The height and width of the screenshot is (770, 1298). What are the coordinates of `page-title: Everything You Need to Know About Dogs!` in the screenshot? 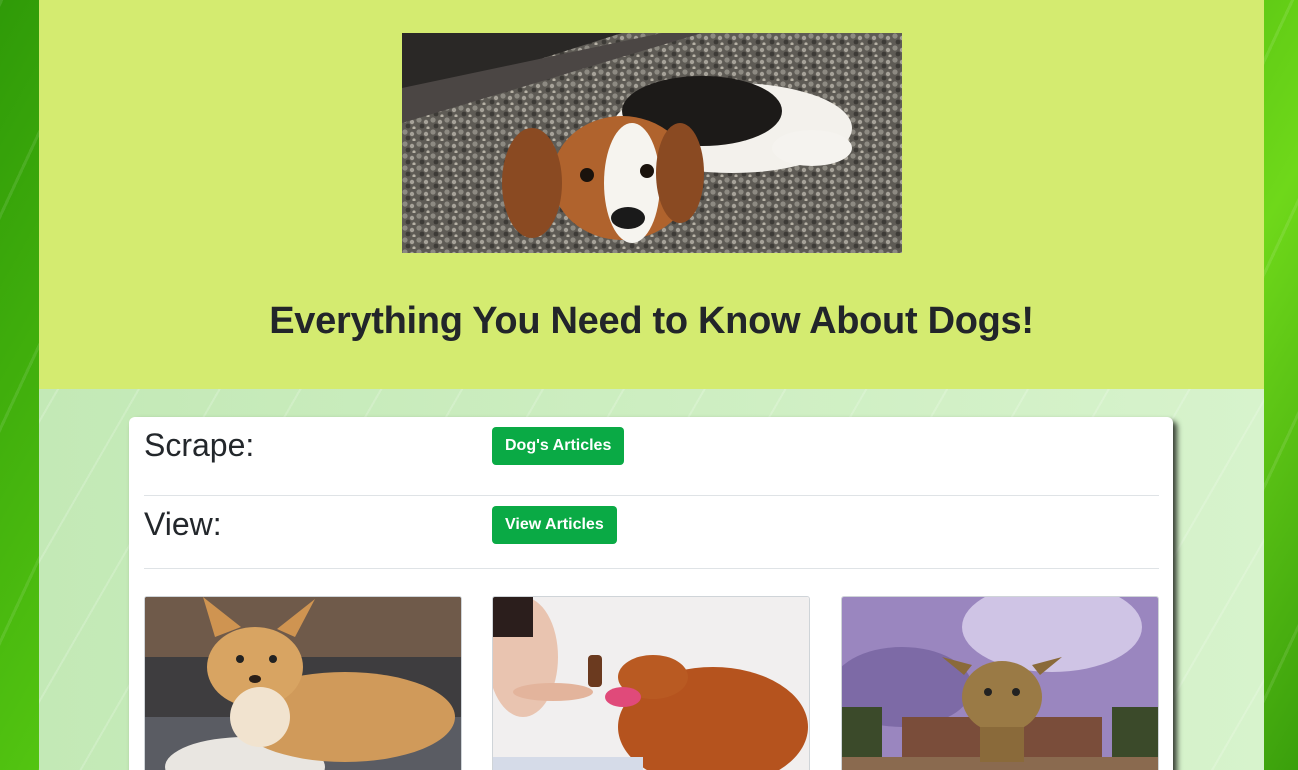 It's located at (651, 321).